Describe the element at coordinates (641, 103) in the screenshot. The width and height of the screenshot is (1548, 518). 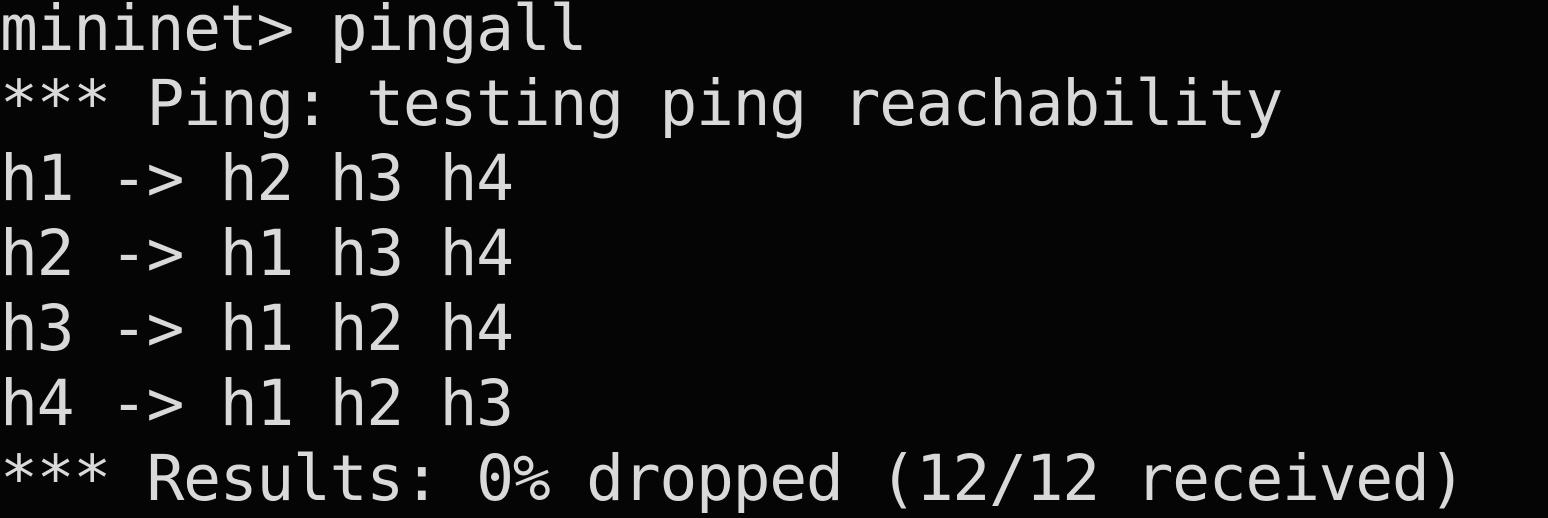
I see `terminal-output-line: *** Ping: testing ping reachability` at that location.